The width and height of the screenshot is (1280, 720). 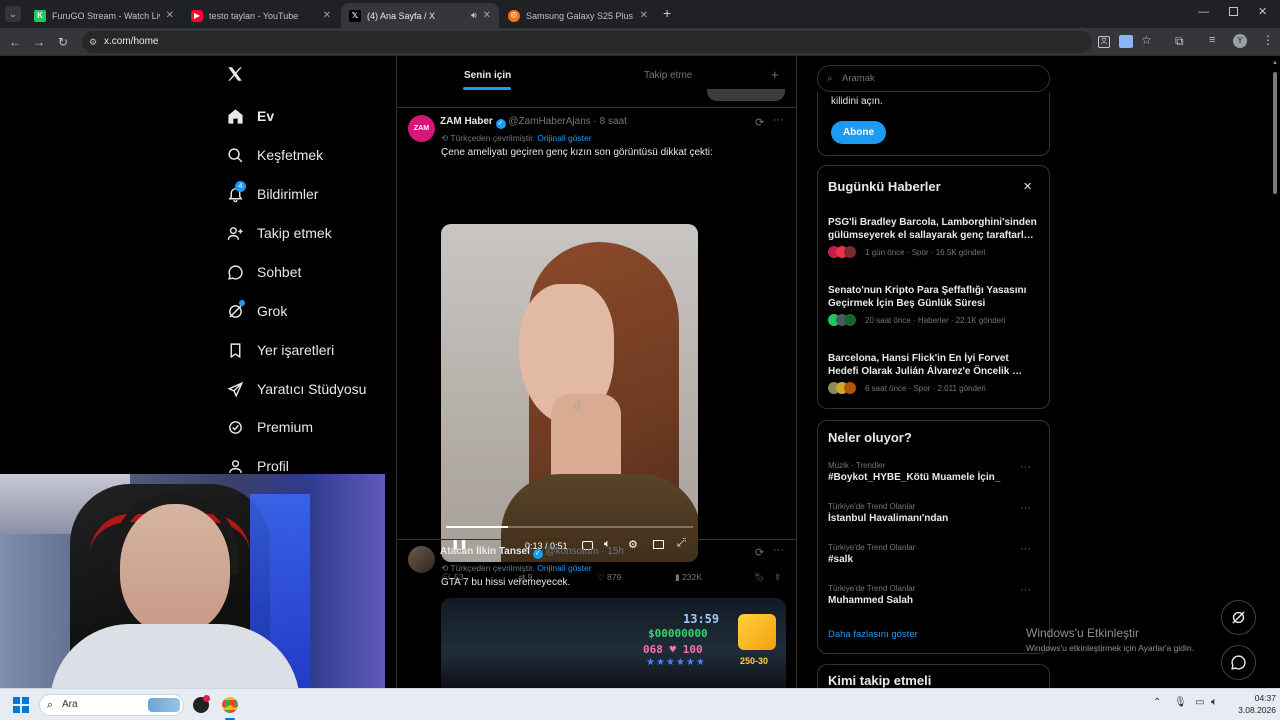 I want to click on composer-post-button, so click(x=746, y=95).